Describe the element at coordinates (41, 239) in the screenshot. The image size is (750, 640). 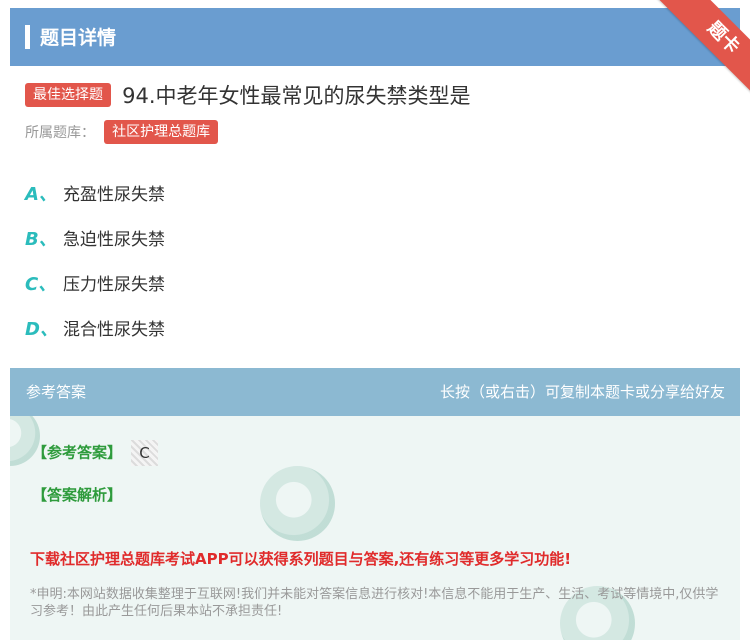
I see `option-letter: B、` at that location.